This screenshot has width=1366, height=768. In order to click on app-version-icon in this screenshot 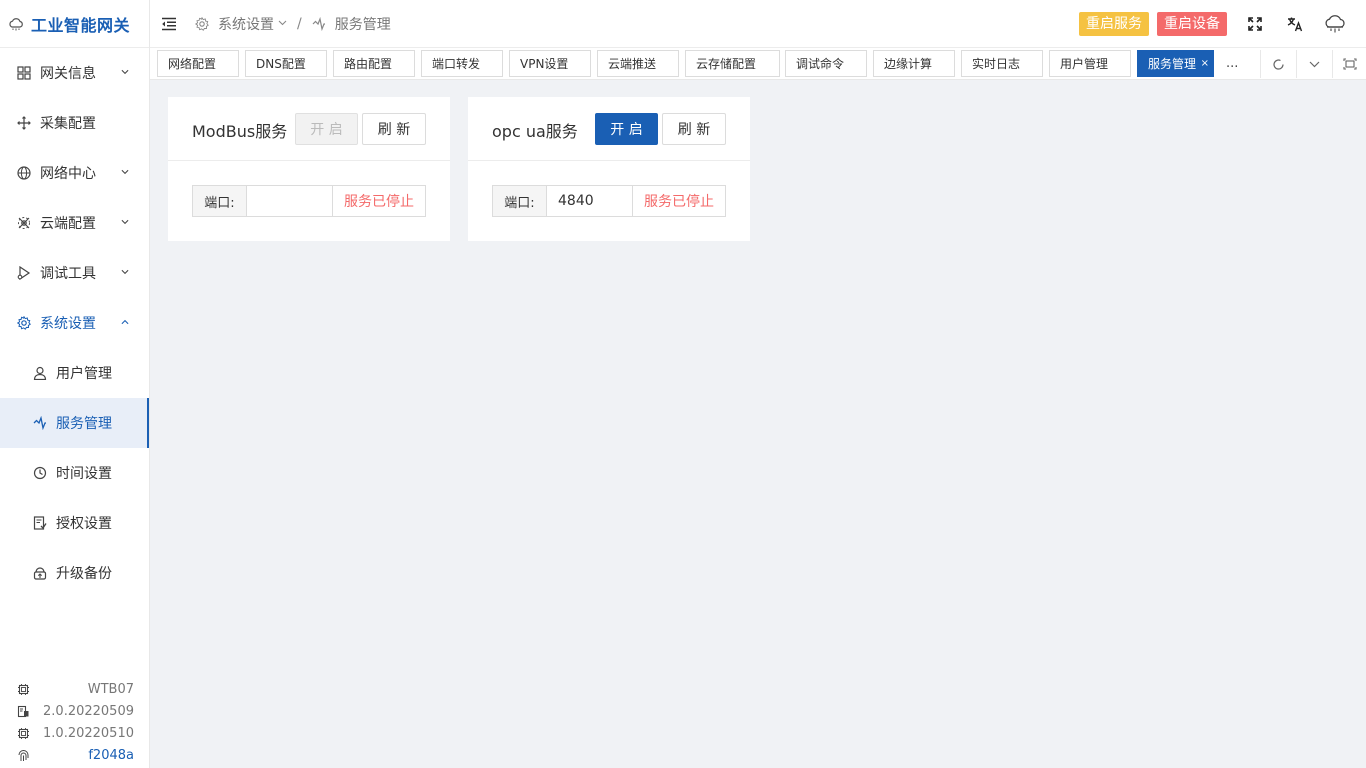, I will do `click(23, 711)`.